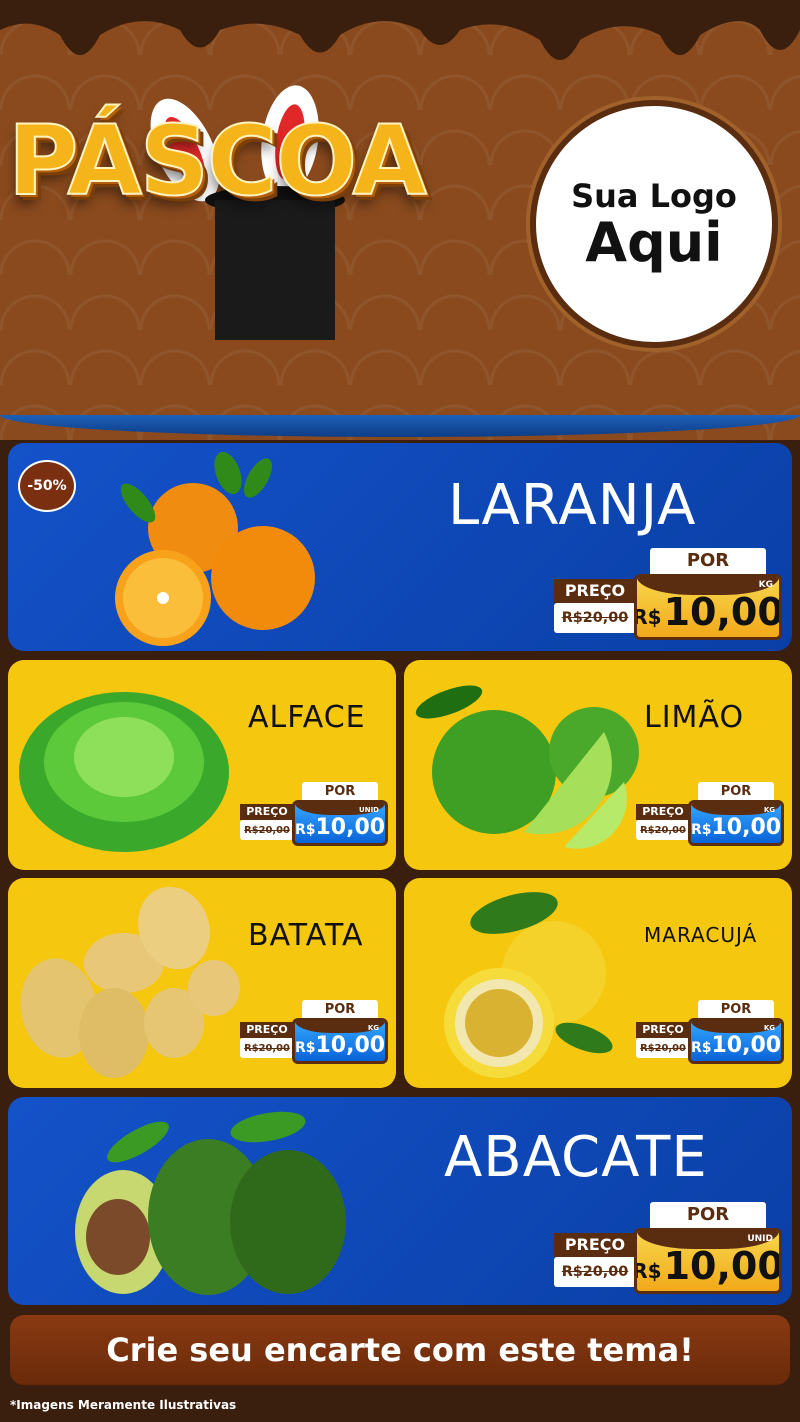  I want to click on product-card-batata: BATATA POR PREÇO R$20,00 KG R$ 10,00, so click(202, 983).